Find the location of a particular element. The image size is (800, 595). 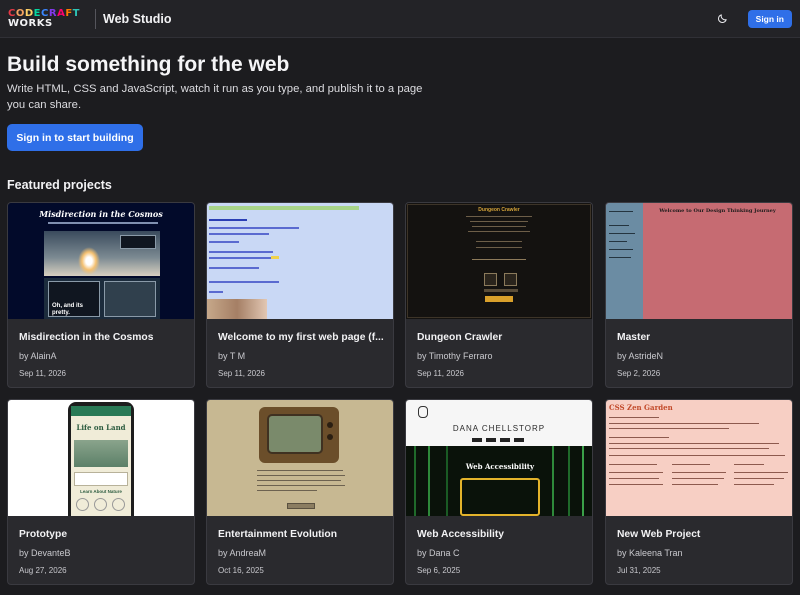

project-date: Sep 6, 2025 is located at coordinates (439, 570).